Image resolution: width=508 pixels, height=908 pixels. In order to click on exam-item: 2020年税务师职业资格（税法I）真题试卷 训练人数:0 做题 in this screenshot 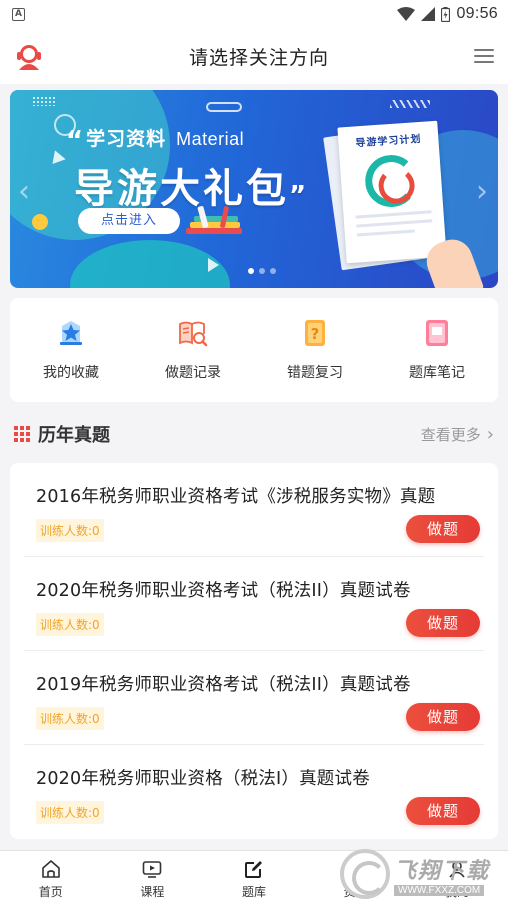, I will do `click(254, 792)`.